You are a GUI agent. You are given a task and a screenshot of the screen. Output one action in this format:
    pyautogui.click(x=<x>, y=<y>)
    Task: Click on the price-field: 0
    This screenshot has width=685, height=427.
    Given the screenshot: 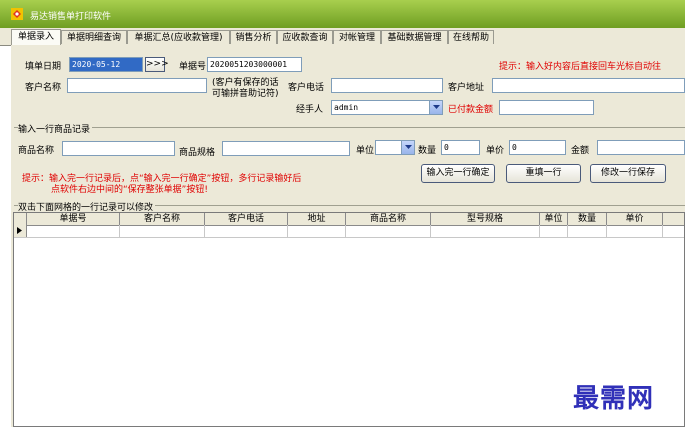 What is the action you would take?
    pyautogui.click(x=537, y=147)
    